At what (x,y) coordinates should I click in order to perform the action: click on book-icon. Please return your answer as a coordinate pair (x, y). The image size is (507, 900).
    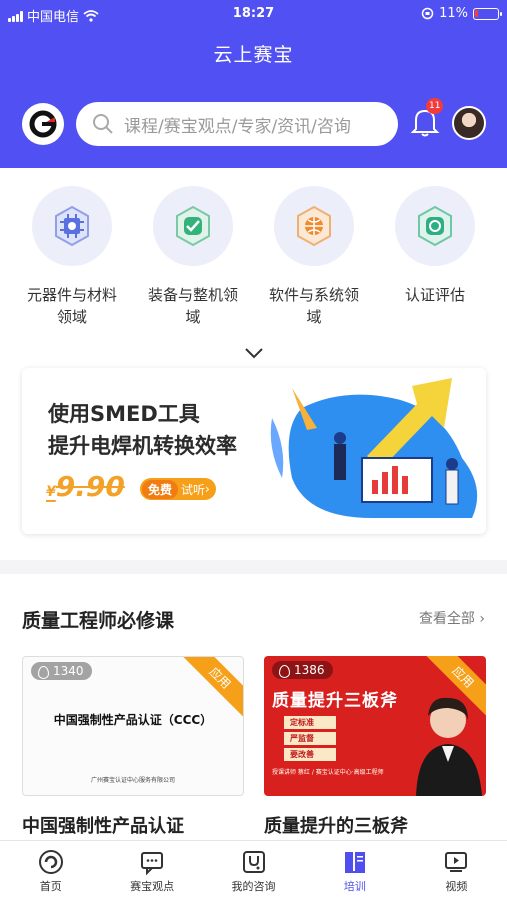
    Looking at the image, I should click on (354, 862).